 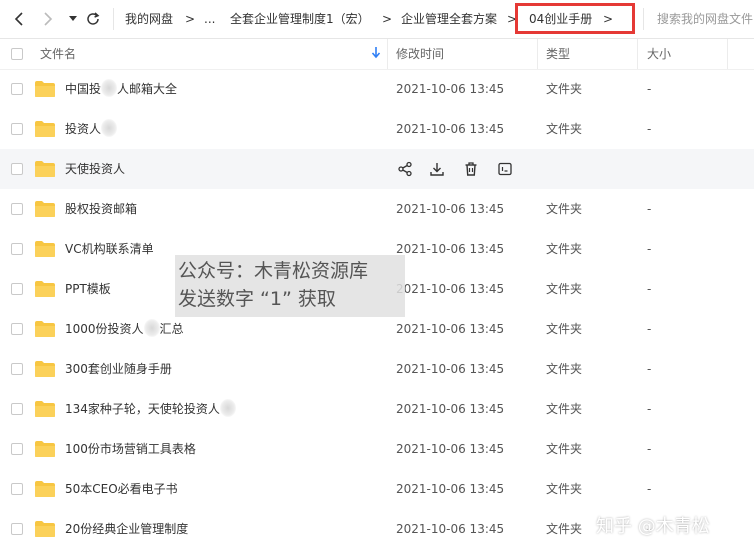 What do you see at coordinates (659, 54) in the screenshot?
I see `column-size: 大小` at bounding box center [659, 54].